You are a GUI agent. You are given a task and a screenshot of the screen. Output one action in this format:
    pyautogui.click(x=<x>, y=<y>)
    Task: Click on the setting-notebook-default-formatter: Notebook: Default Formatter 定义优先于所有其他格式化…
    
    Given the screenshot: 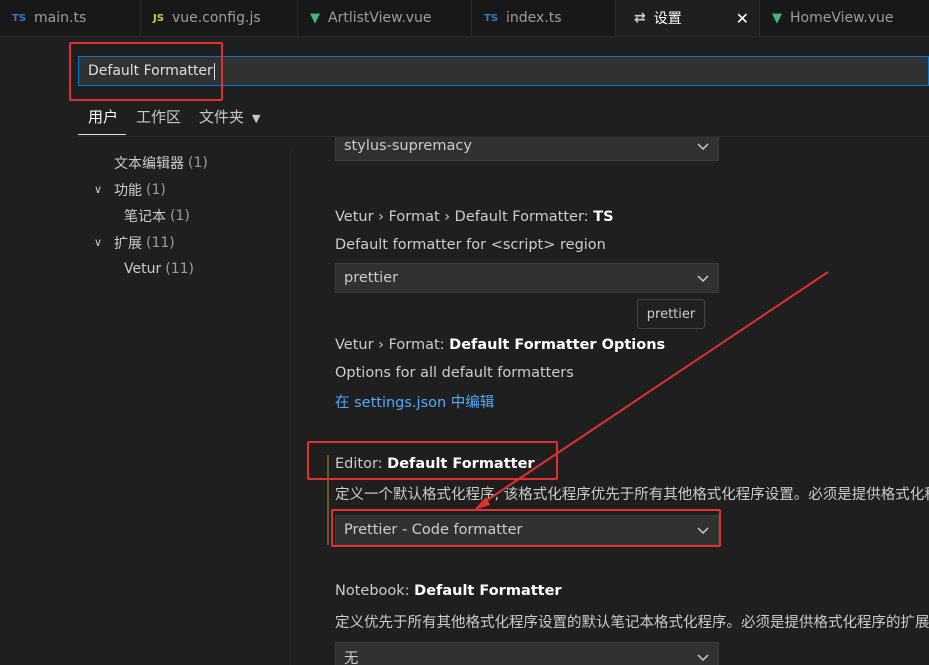 What is the action you would take?
    pyautogui.click(x=632, y=624)
    